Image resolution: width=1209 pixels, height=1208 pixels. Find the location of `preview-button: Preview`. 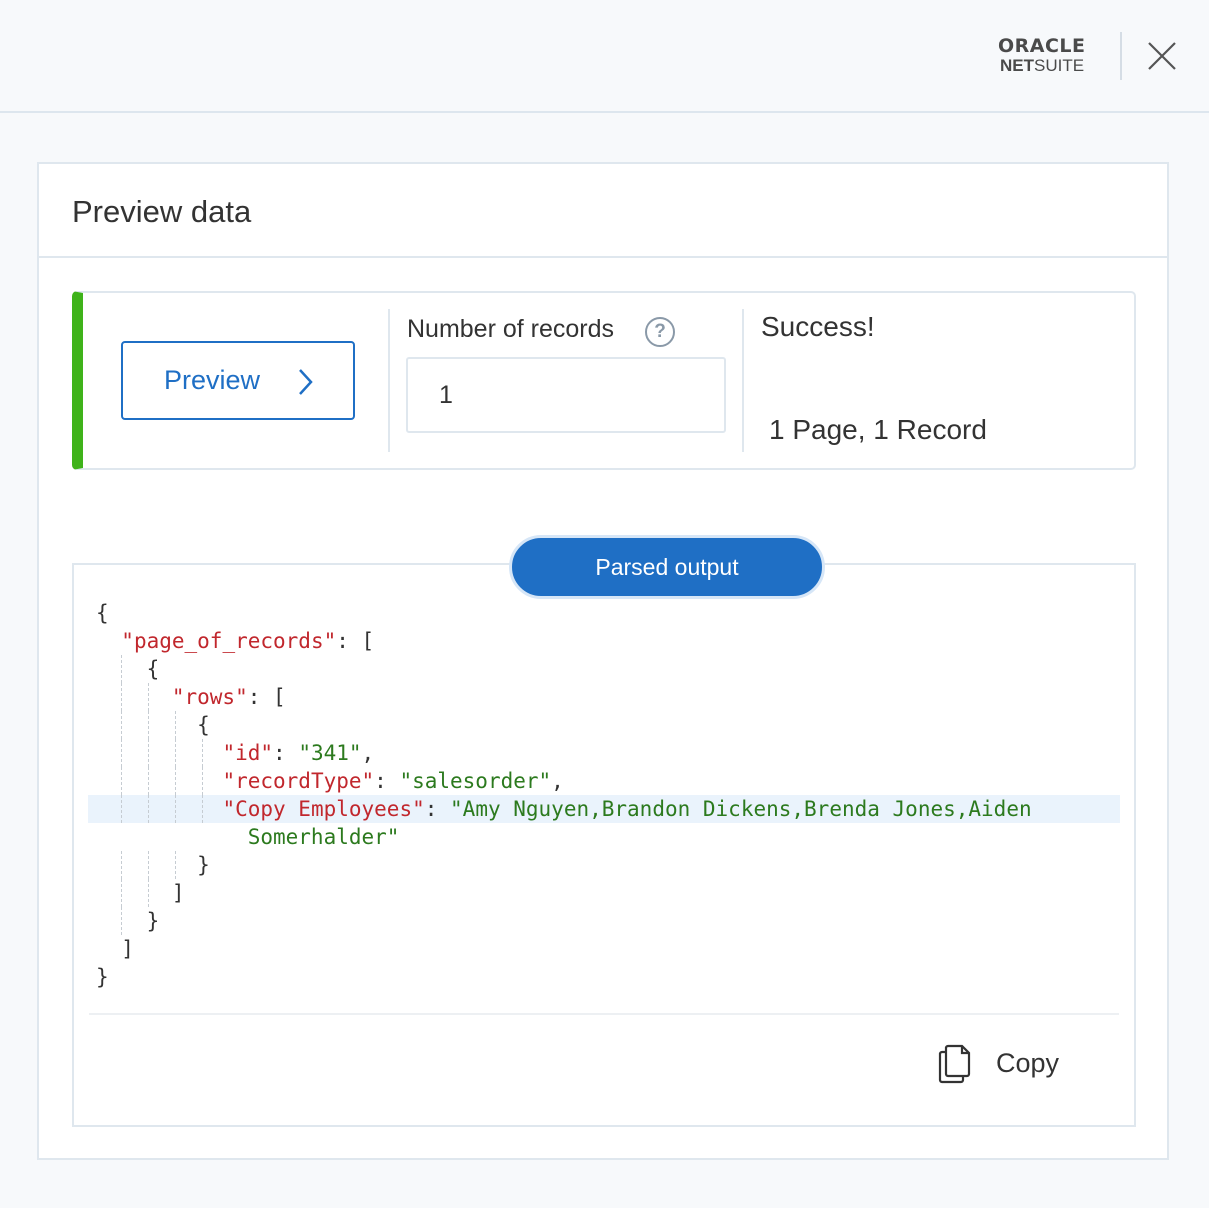

preview-button: Preview is located at coordinates (238, 380).